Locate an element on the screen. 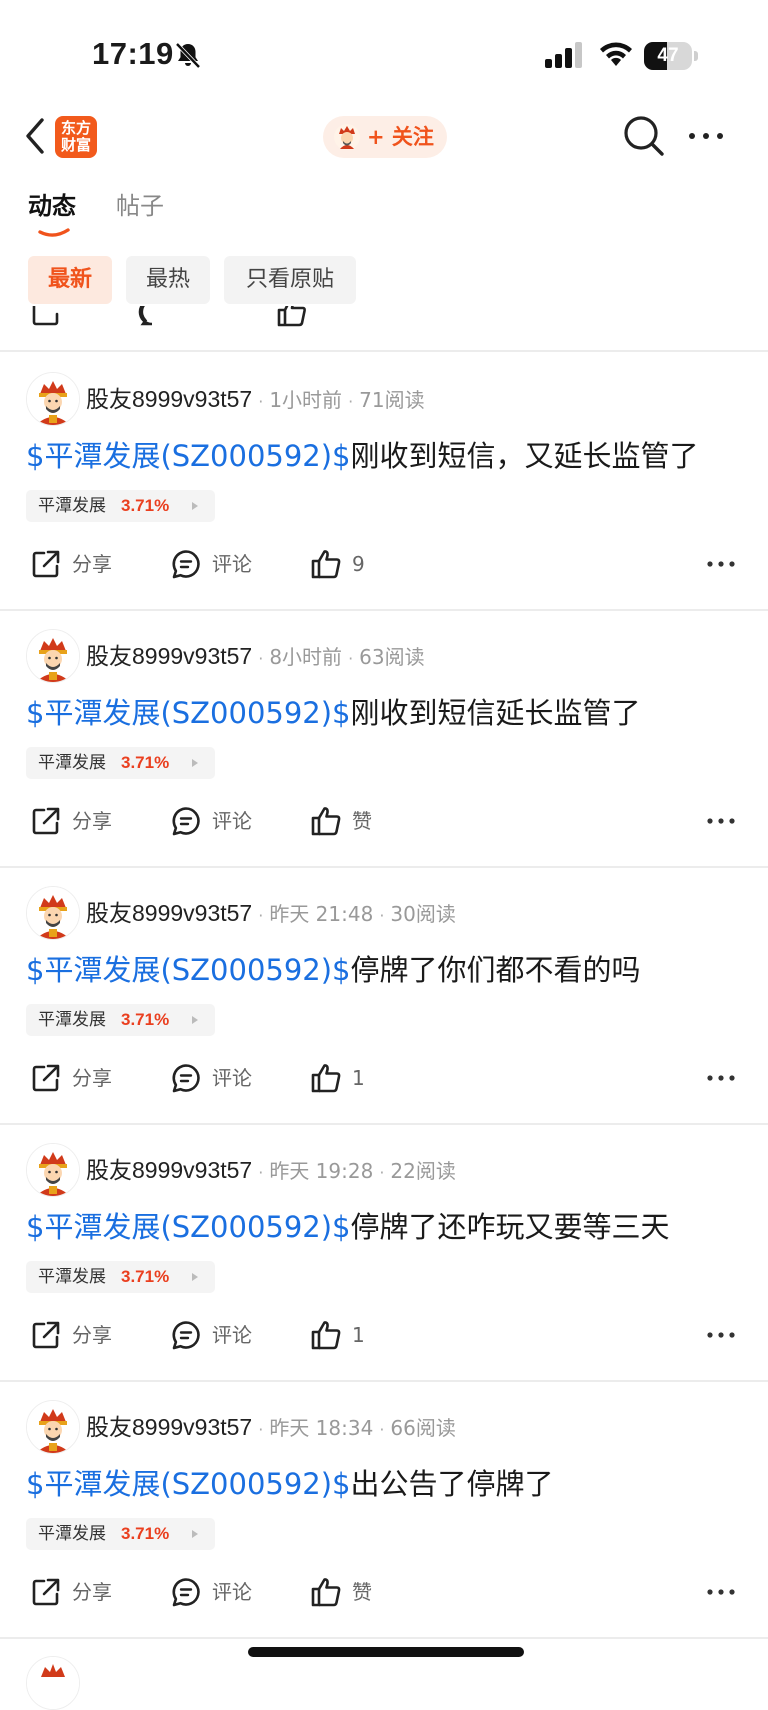 The image size is (768, 1710). post-content: $平潭发展(SZ000592)$出公告了停牌了 is located at coordinates (290, 1484).